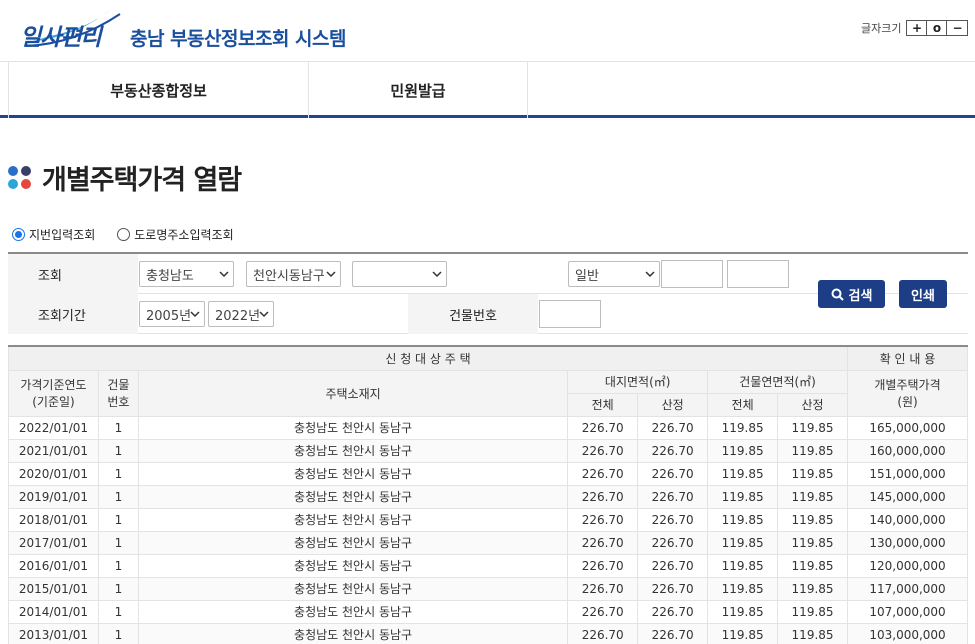  What do you see at coordinates (53, 542) in the screenshot?
I see `cell-date: 2017/01/01` at bounding box center [53, 542].